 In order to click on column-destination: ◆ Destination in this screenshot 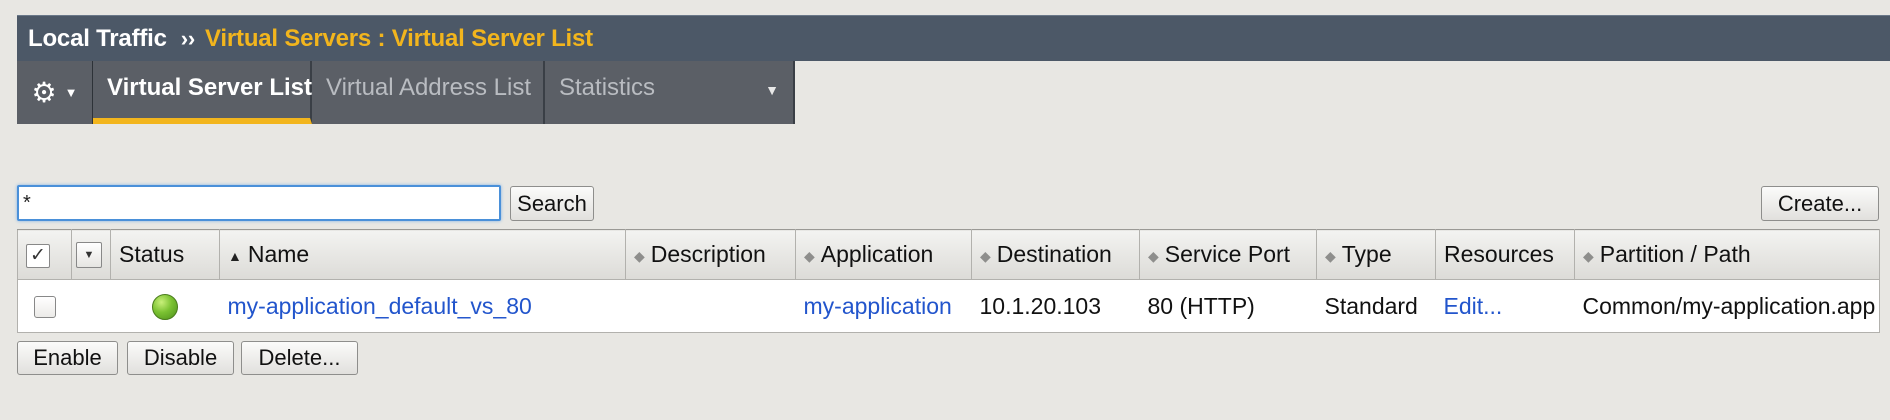, I will do `click(1055, 254)`.